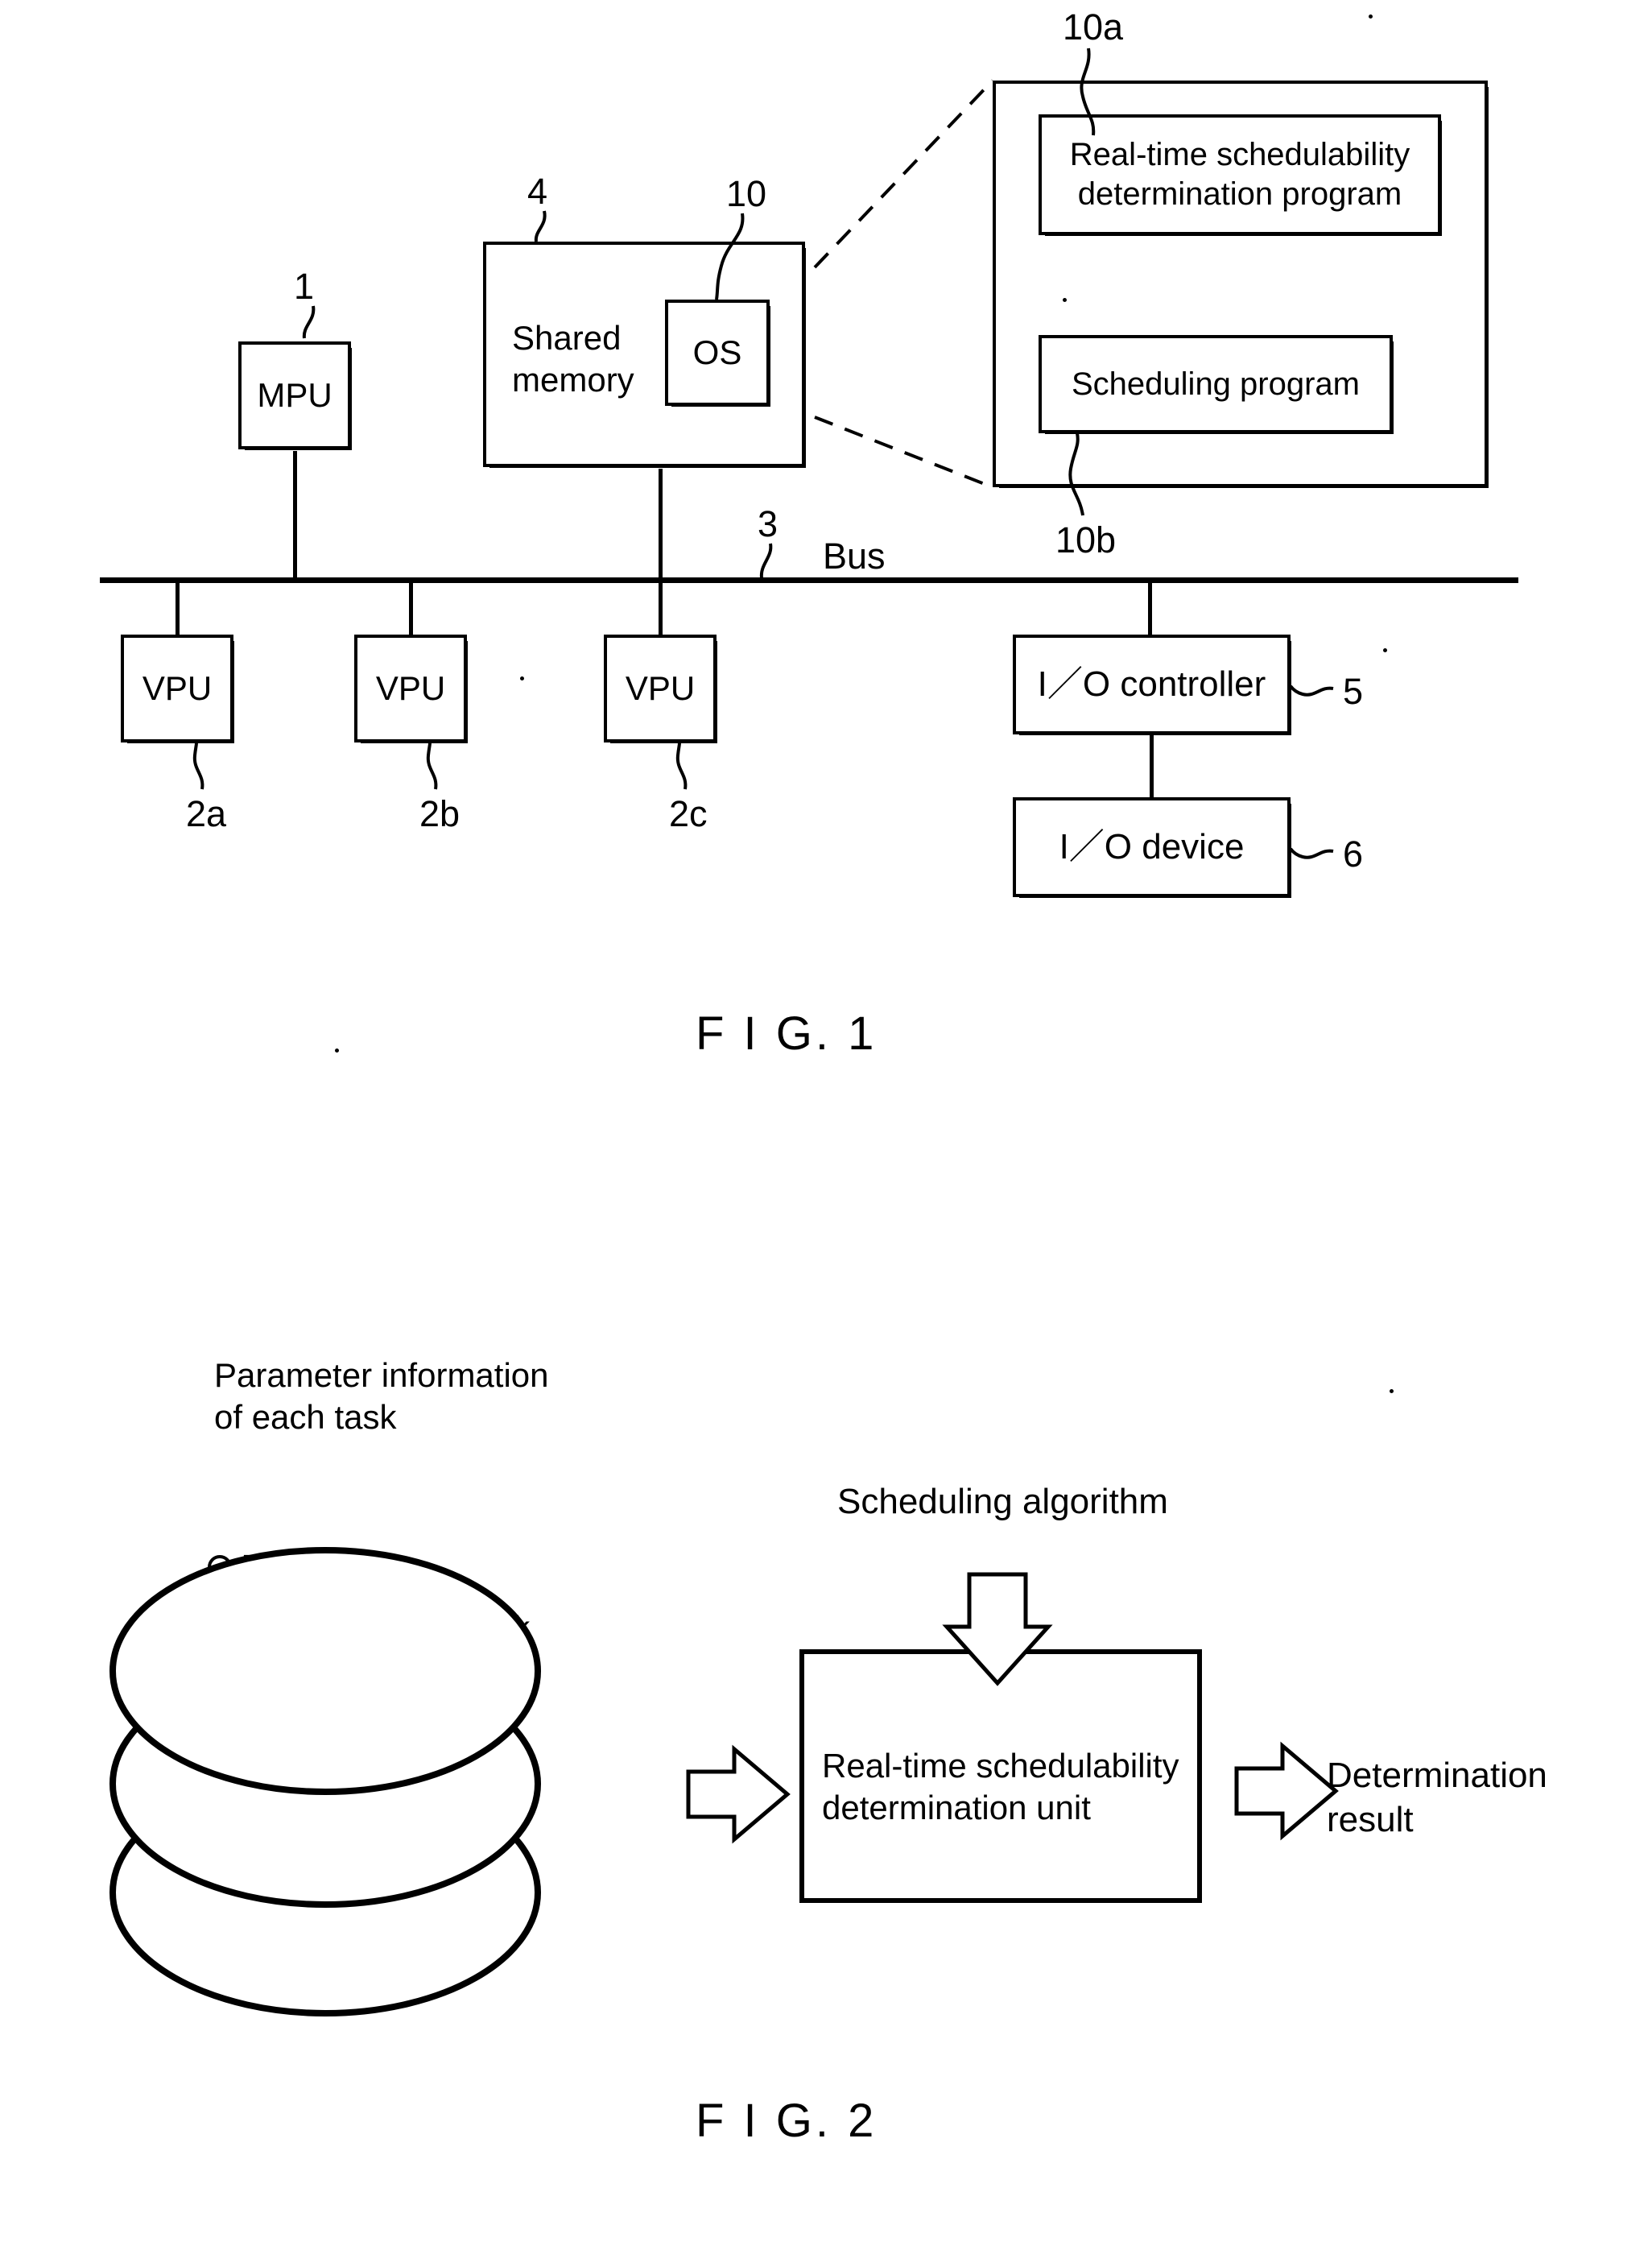 The image size is (1652, 2246). I want to click on scheduling-algorithm-label: Scheduling algorithm, so click(1003, 1502).